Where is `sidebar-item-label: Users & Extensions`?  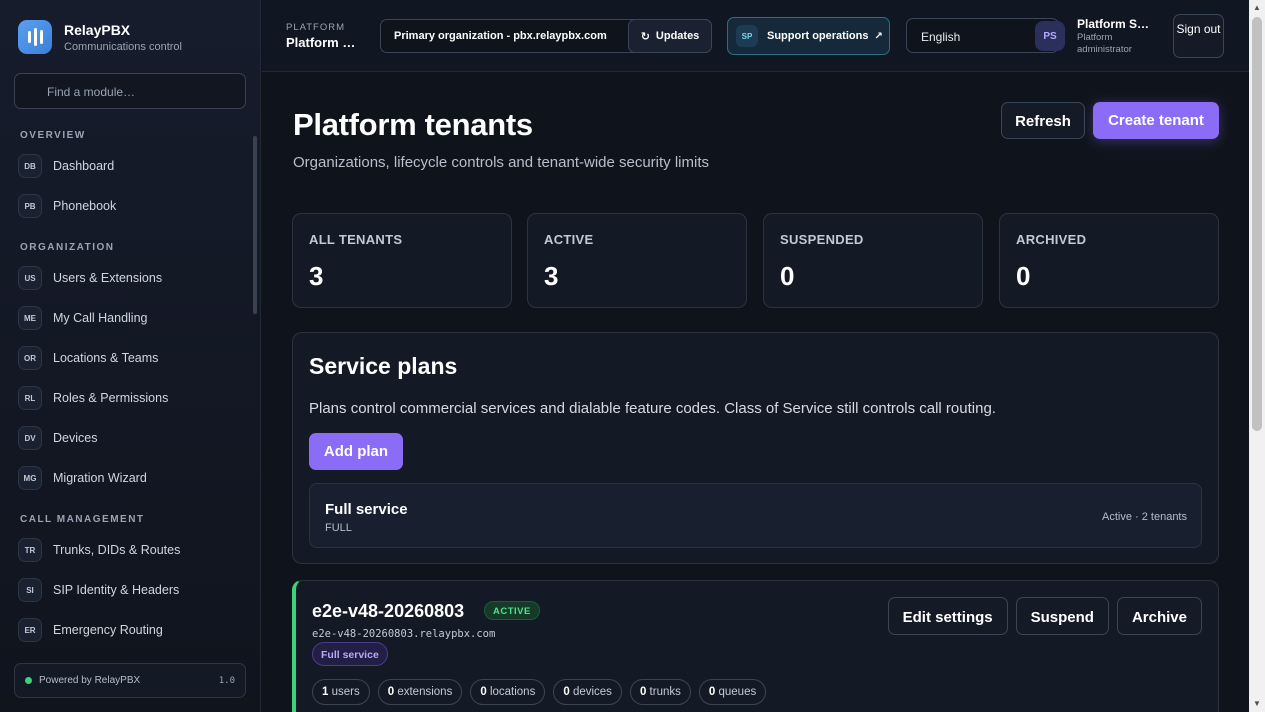
sidebar-item-label: Users & Extensions is located at coordinates (108, 278).